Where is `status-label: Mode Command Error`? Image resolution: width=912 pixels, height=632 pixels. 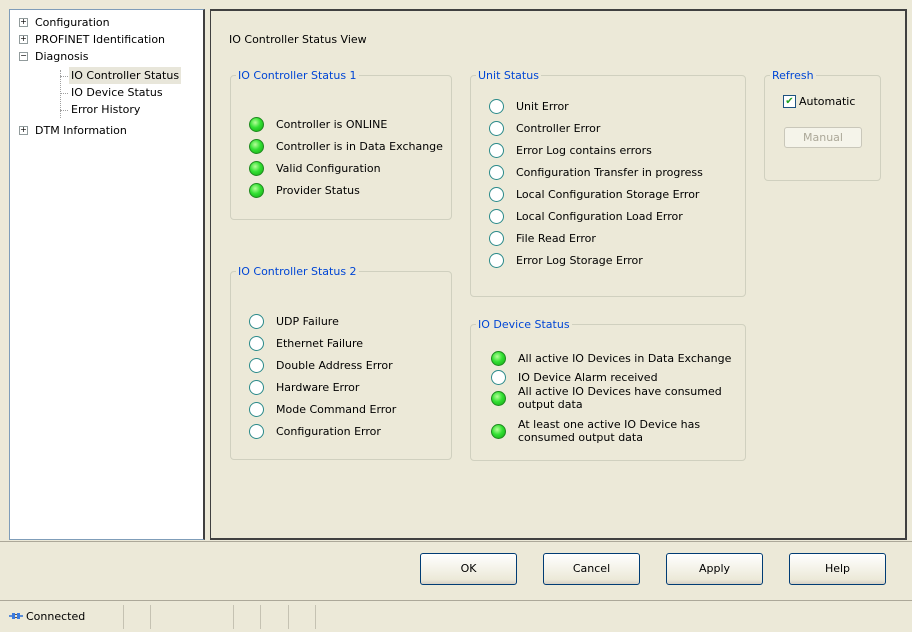 status-label: Mode Command Error is located at coordinates (336, 409).